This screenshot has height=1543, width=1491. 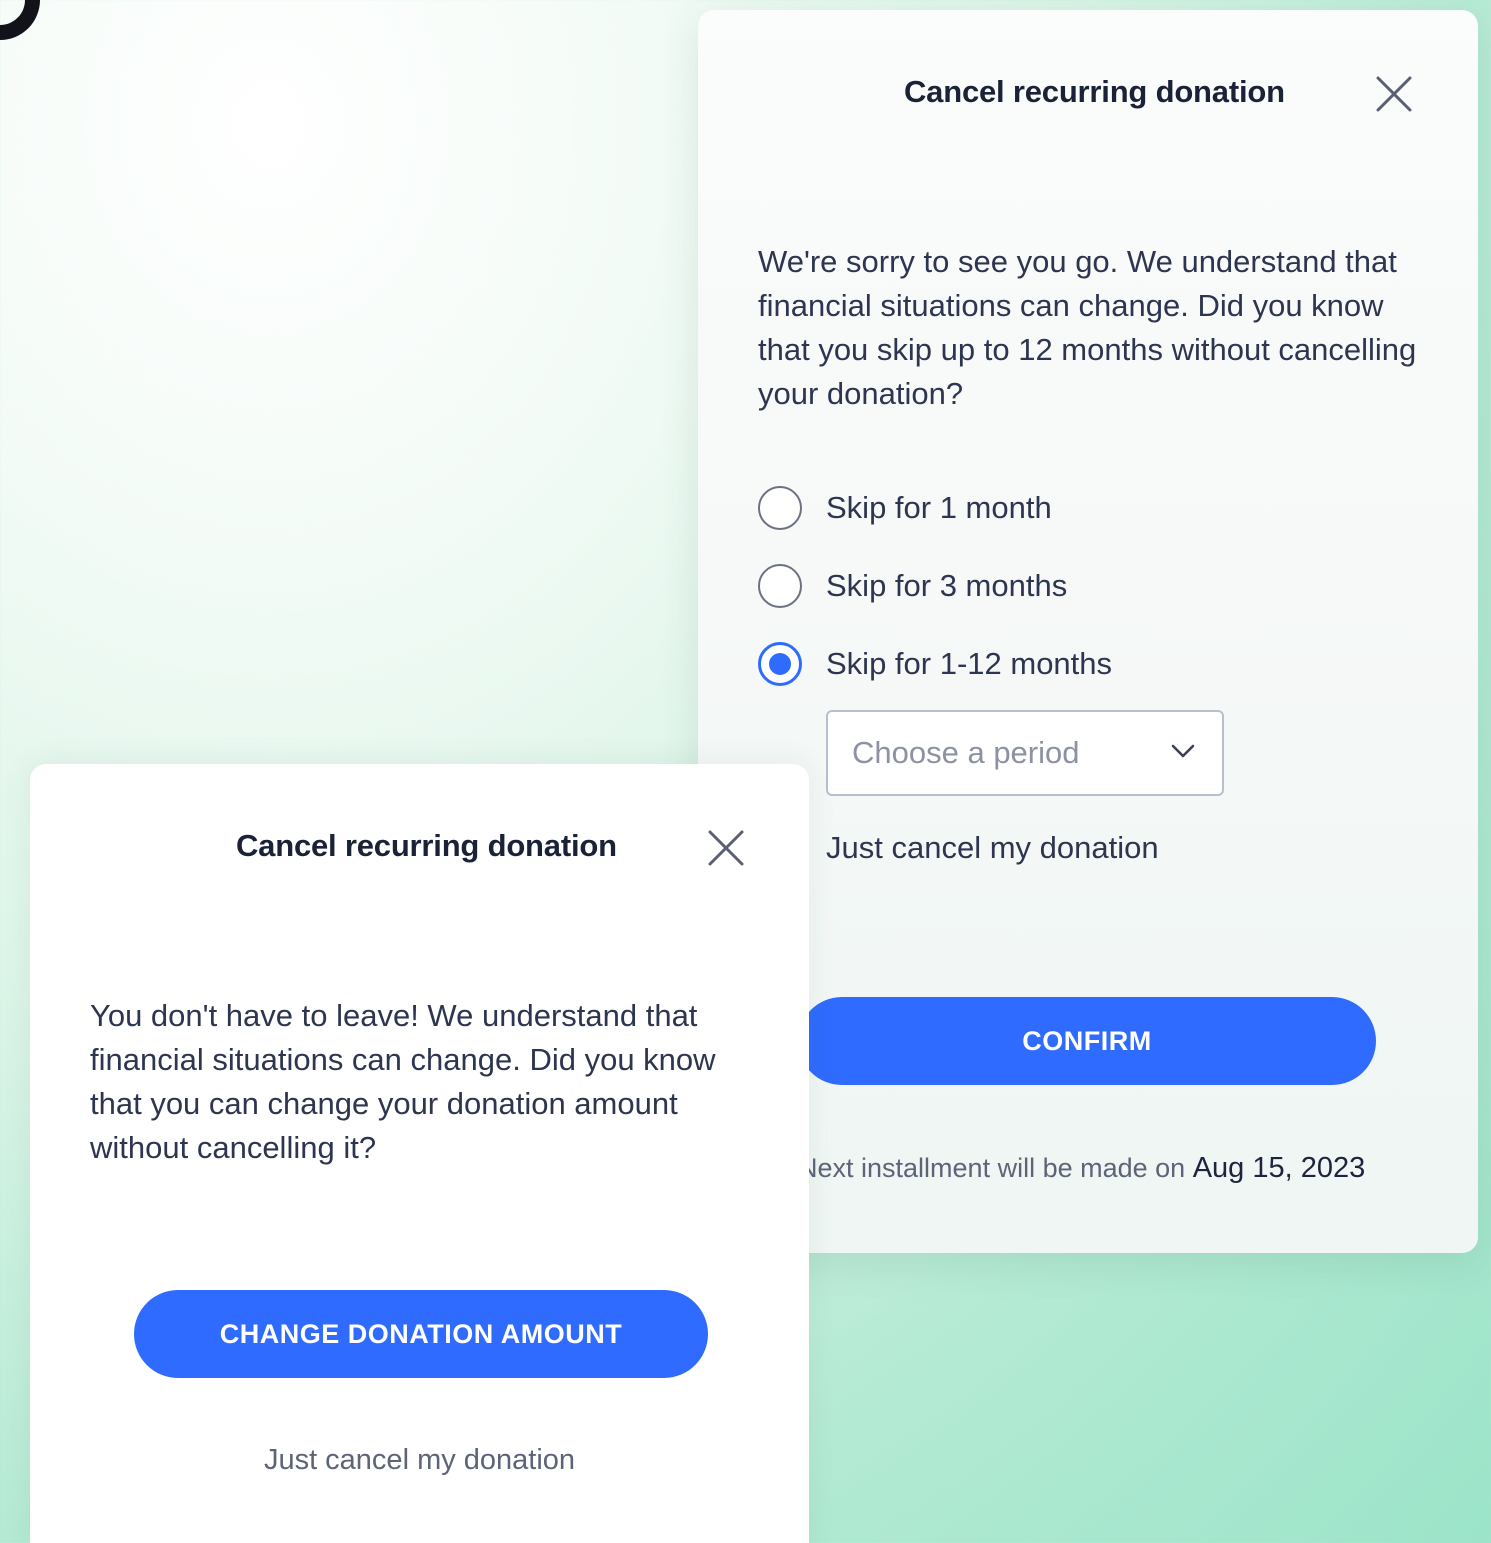 I want to click on radio-option-skip-1-12-months: Skip for 1-12 months, so click(x=935, y=664).